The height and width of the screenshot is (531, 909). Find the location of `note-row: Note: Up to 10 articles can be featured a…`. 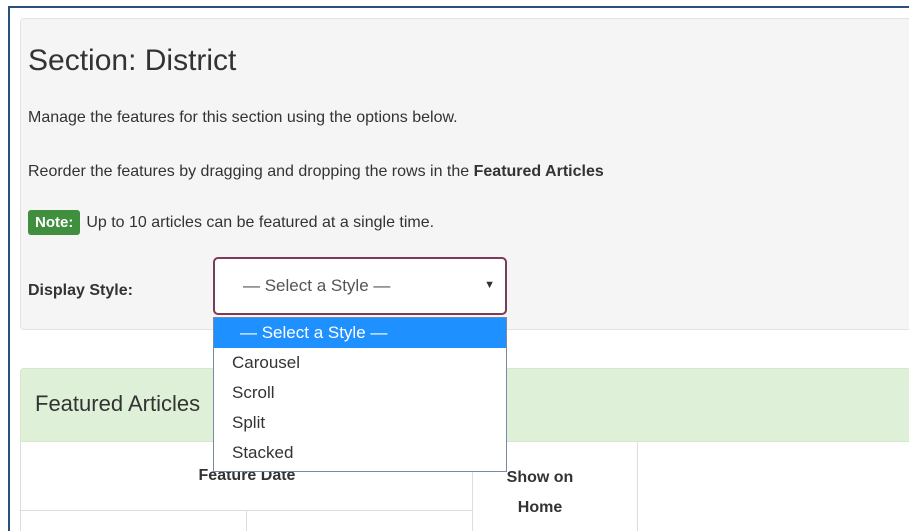

note-row: Note: Up to 10 articles can be featured a… is located at coordinates (231, 222).